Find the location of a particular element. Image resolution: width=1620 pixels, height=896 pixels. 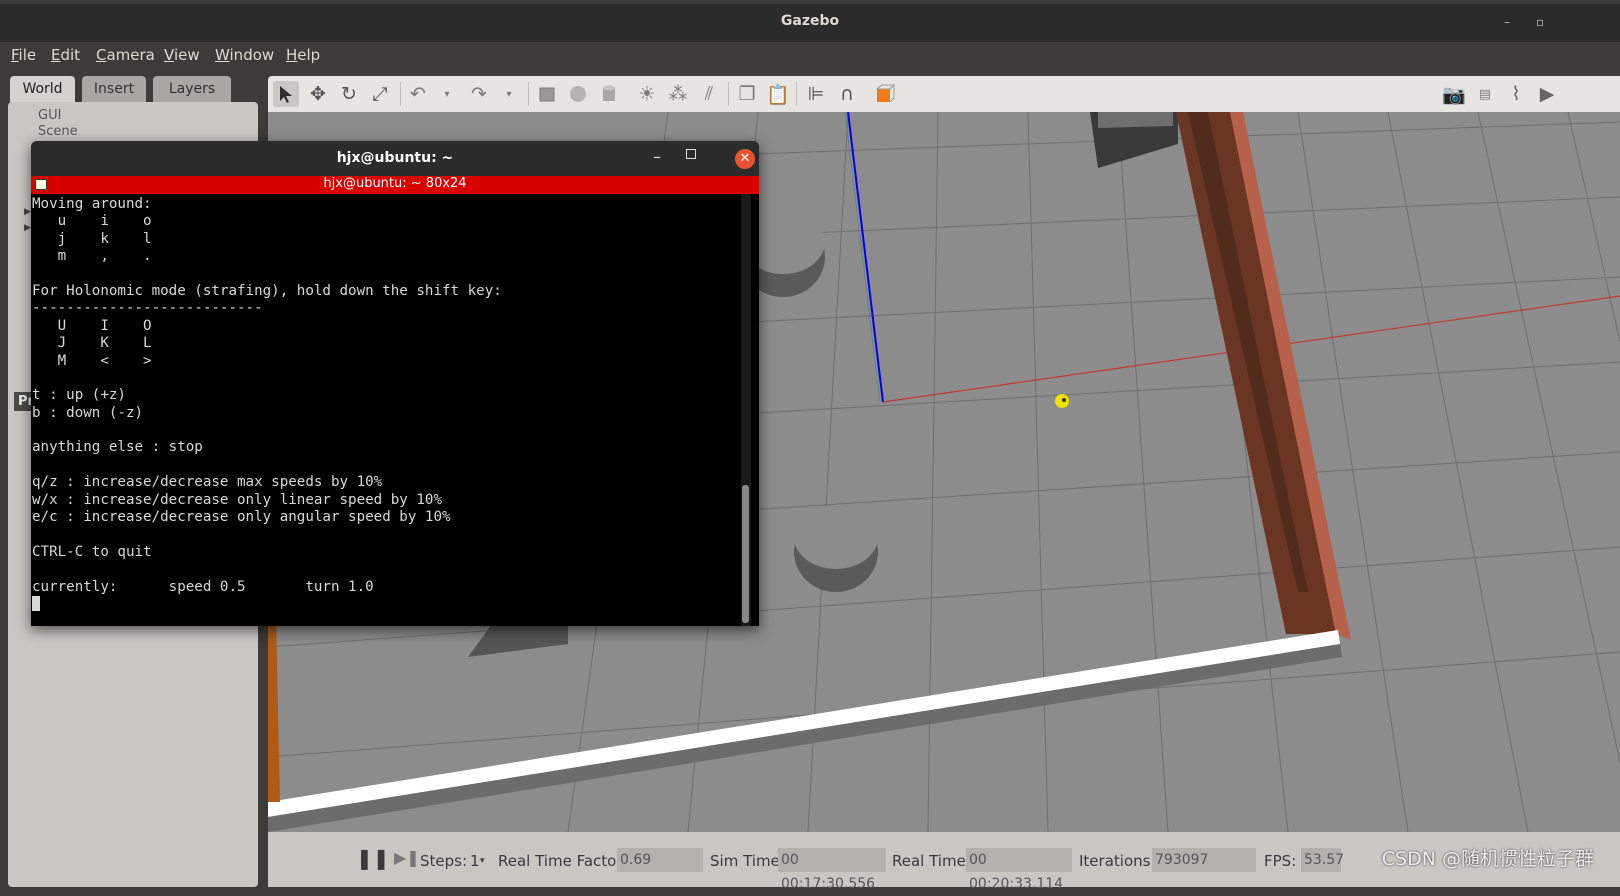

scale-icon: ⤢ is located at coordinates (380, 94).